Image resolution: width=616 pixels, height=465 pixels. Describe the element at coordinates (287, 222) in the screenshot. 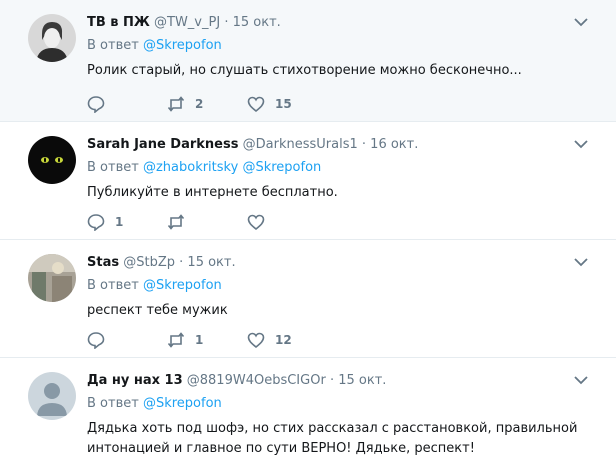

I see `like-button` at that location.